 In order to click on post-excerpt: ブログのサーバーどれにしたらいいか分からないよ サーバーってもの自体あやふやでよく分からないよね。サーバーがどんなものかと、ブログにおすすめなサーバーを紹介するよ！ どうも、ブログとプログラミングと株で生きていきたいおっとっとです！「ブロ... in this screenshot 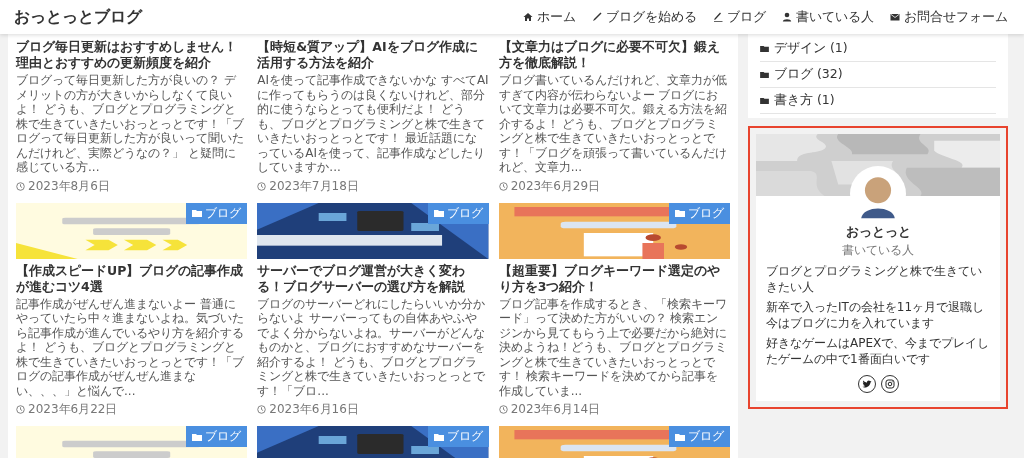, I will do `click(372, 347)`.